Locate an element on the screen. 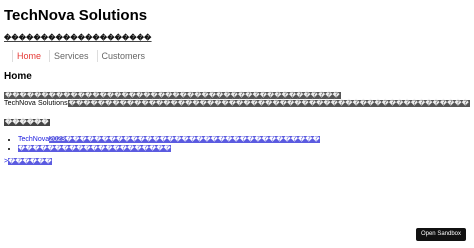  list-item-link: ��������������������� is located at coordinates (94, 148).